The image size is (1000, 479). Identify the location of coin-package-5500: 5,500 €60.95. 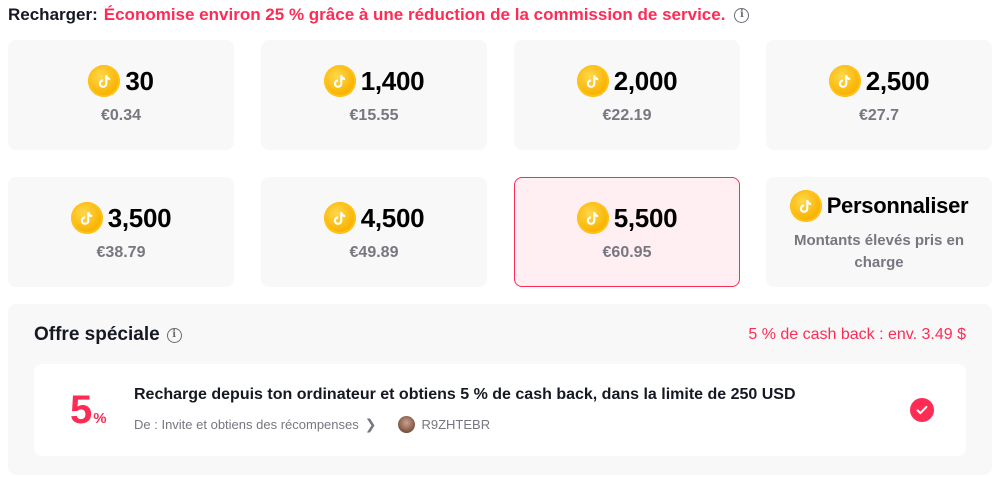
(627, 232).